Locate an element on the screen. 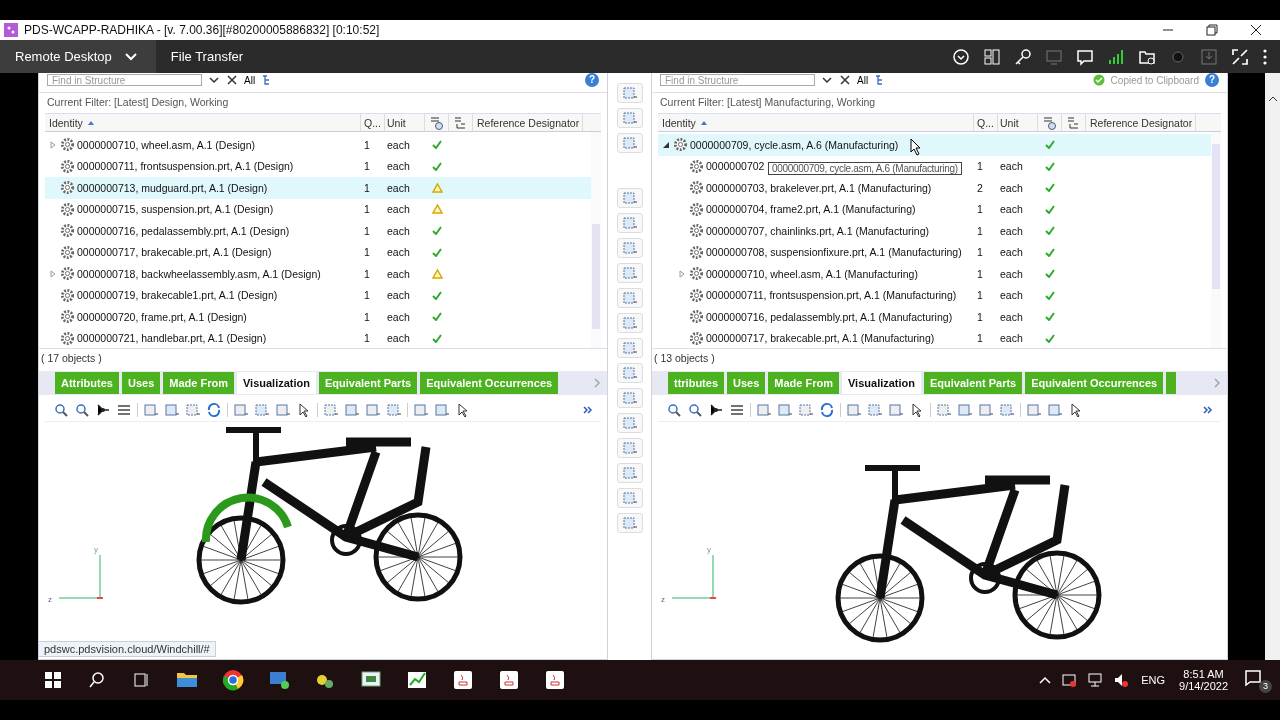  search-icon is located at coordinates (97, 680).